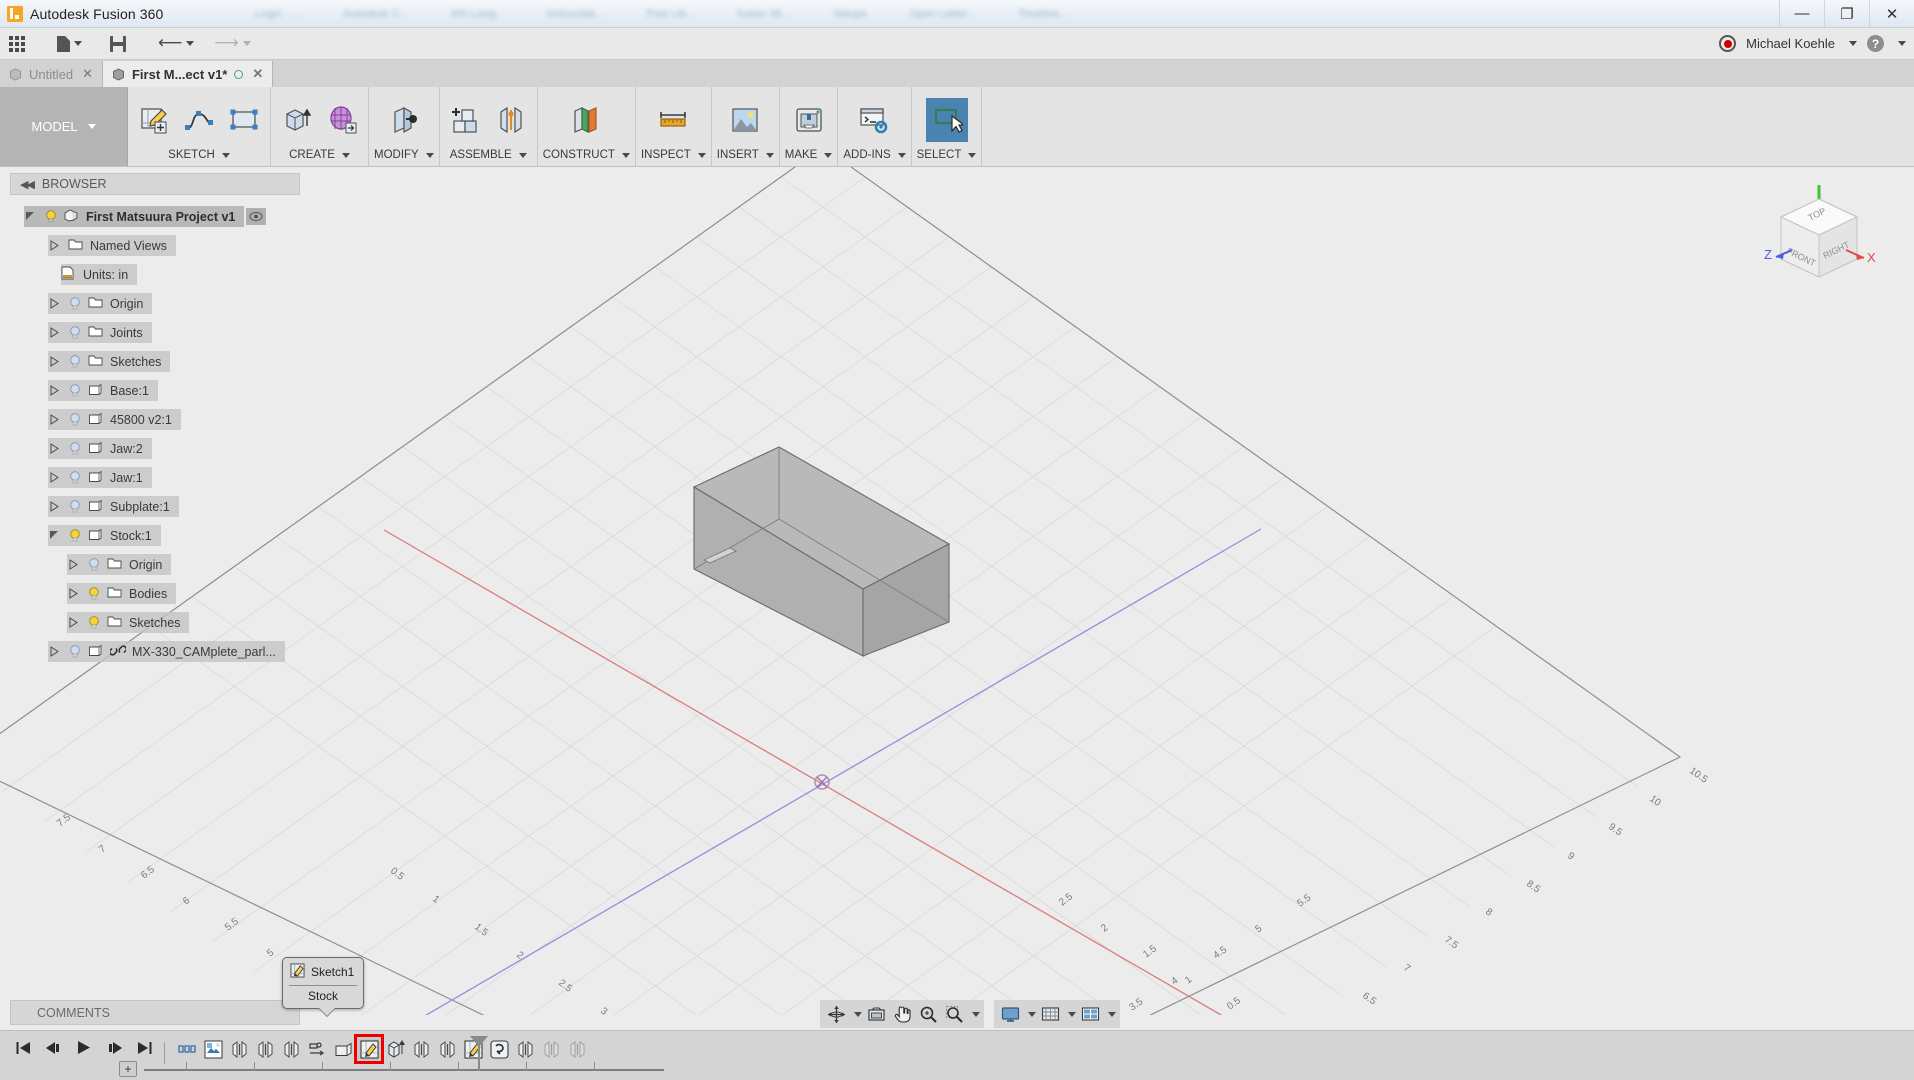 The width and height of the screenshot is (1914, 1080). What do you see at coordinates (84, 1049) in the screenshot?
I see `play-icon` at bounding box center [84, 1049].